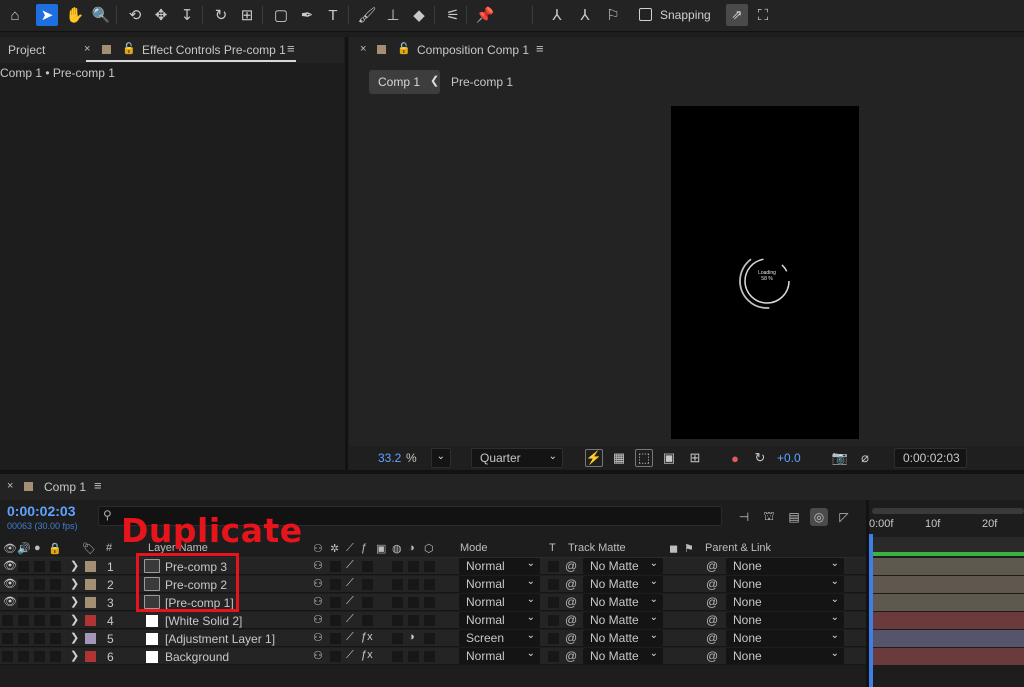 The height and width of the screenshot is (687, 1024). Describe the element at coordinates (794, 517) in the screenshot. I see `shy-layers-icon: ▤` at that location.